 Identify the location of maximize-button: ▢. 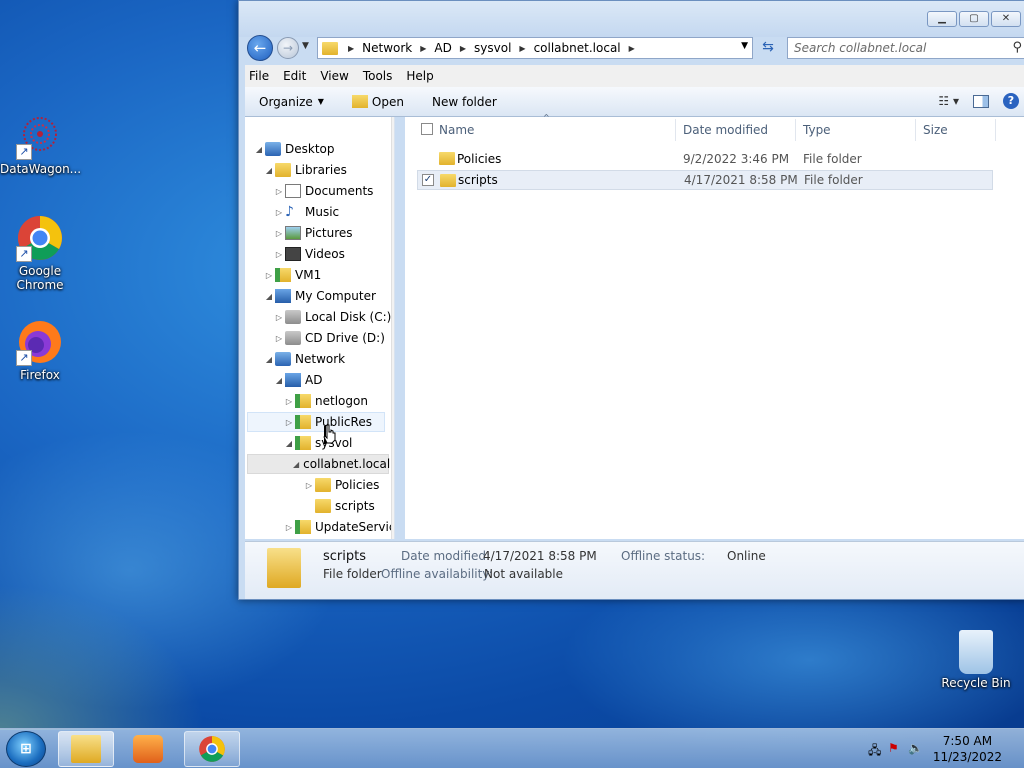
(974, 19).